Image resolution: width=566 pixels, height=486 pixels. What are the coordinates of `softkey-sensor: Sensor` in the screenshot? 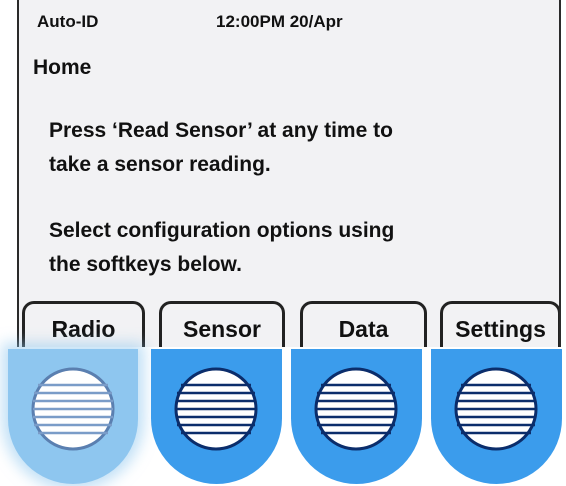 It's located at (222, 324).